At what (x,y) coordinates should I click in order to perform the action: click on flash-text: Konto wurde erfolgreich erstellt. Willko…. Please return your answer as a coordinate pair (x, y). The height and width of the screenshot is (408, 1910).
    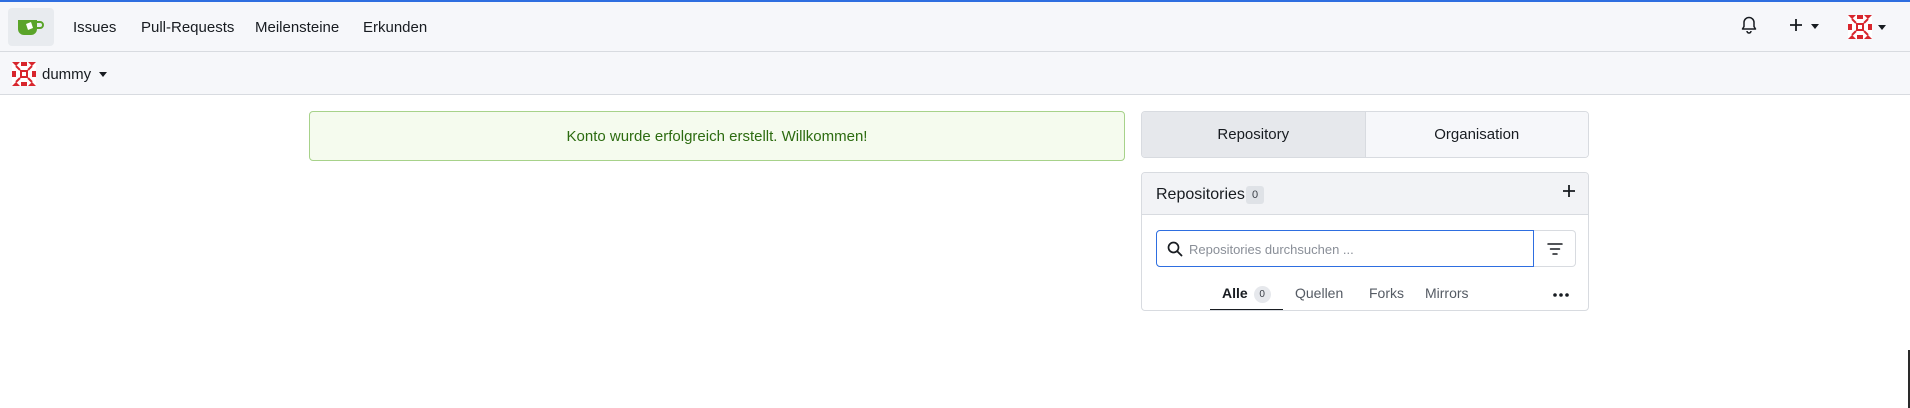
    Looking at the image, I should click on (717, 136).